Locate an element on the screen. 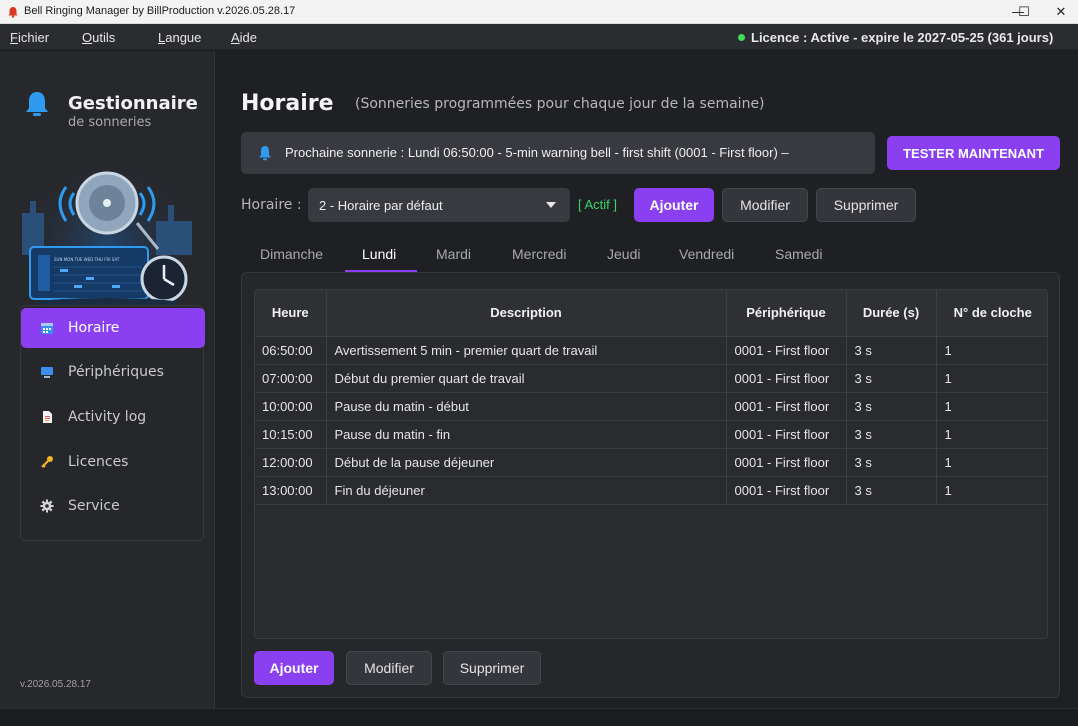 The image size is (1078, 726). menu-langue-label: angue is located at coordinates (183, 37).